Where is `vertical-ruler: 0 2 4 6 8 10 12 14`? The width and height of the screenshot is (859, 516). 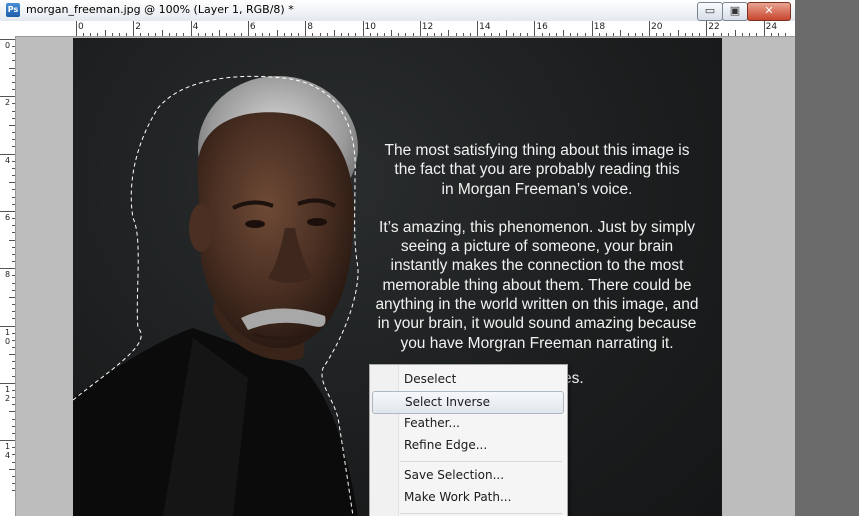
vertical-ruler: 0 2 4 6 8 10 12 14 is located at coordinates (8, 276).